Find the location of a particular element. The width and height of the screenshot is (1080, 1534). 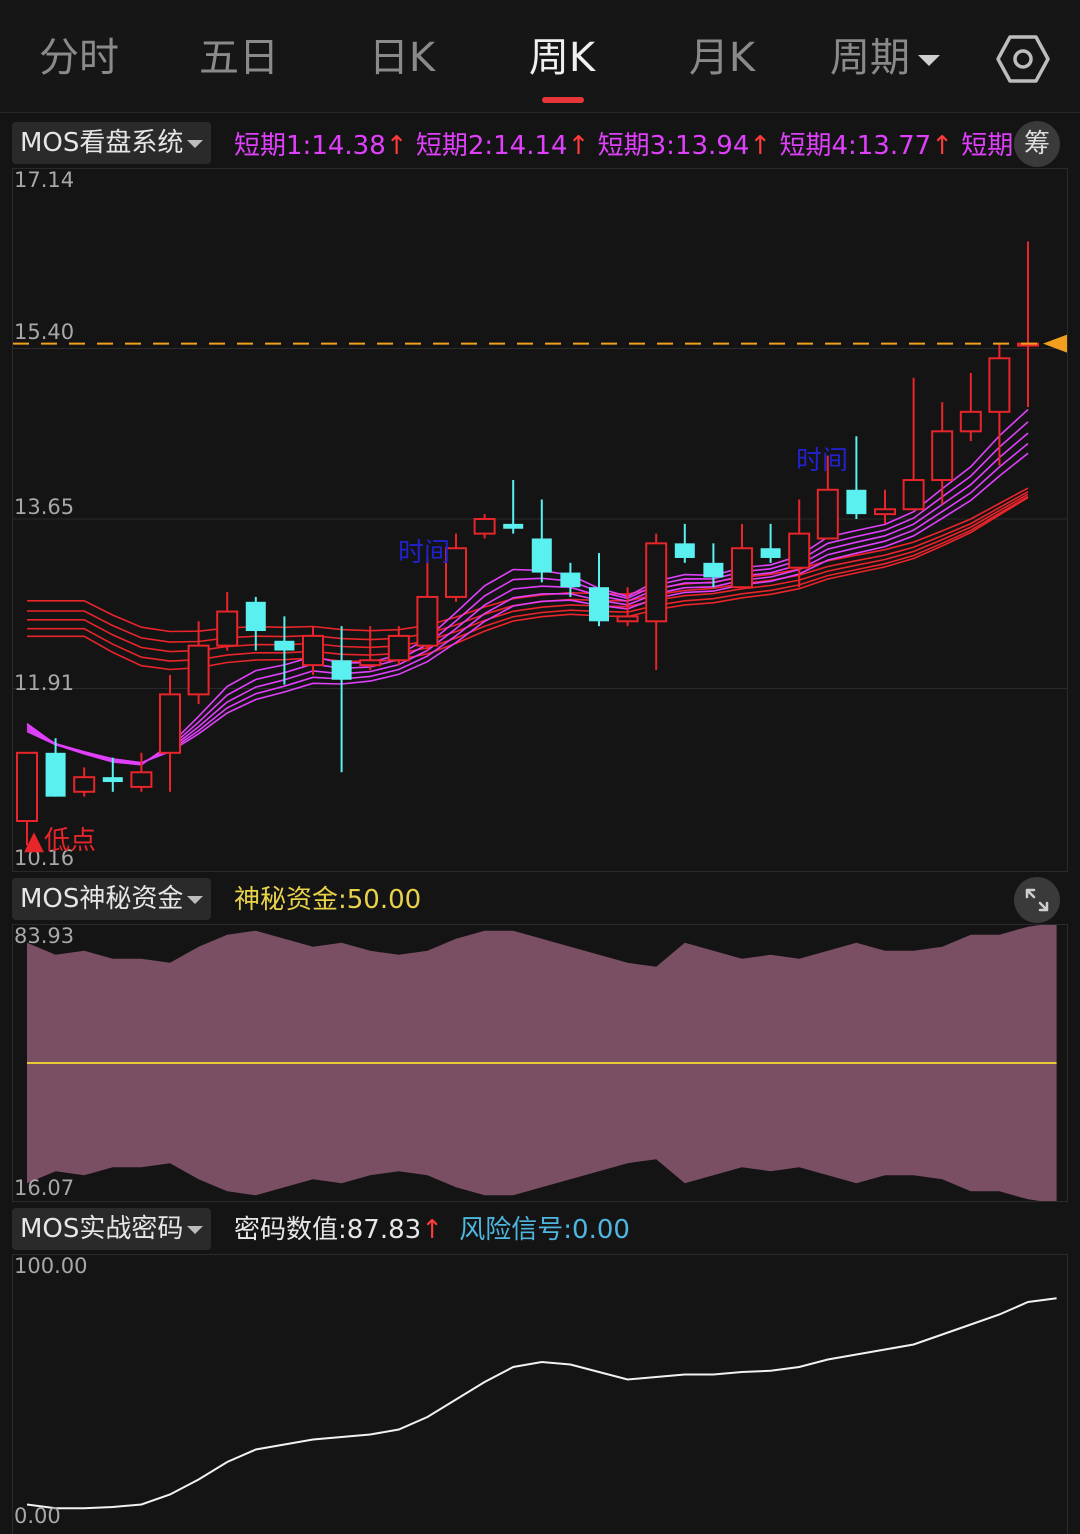

mystery-indicator-select: MOS神秘资金 is located at coordinates (112, 899).